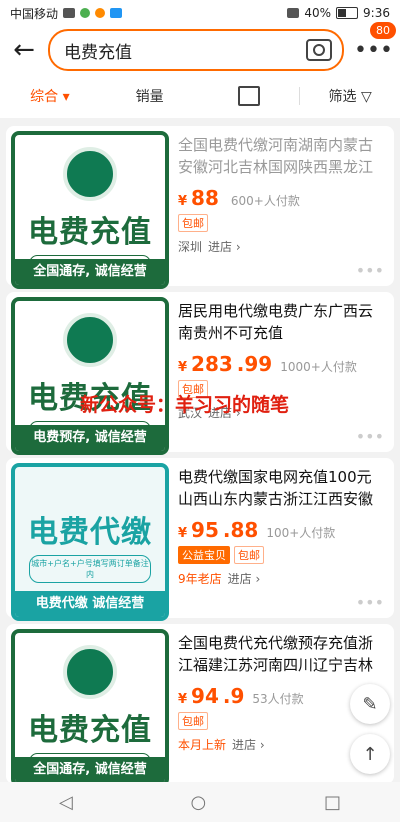 The width and height of the screenshot is (400, 822). I want to click on clock: 9:36, so click(376, 13).